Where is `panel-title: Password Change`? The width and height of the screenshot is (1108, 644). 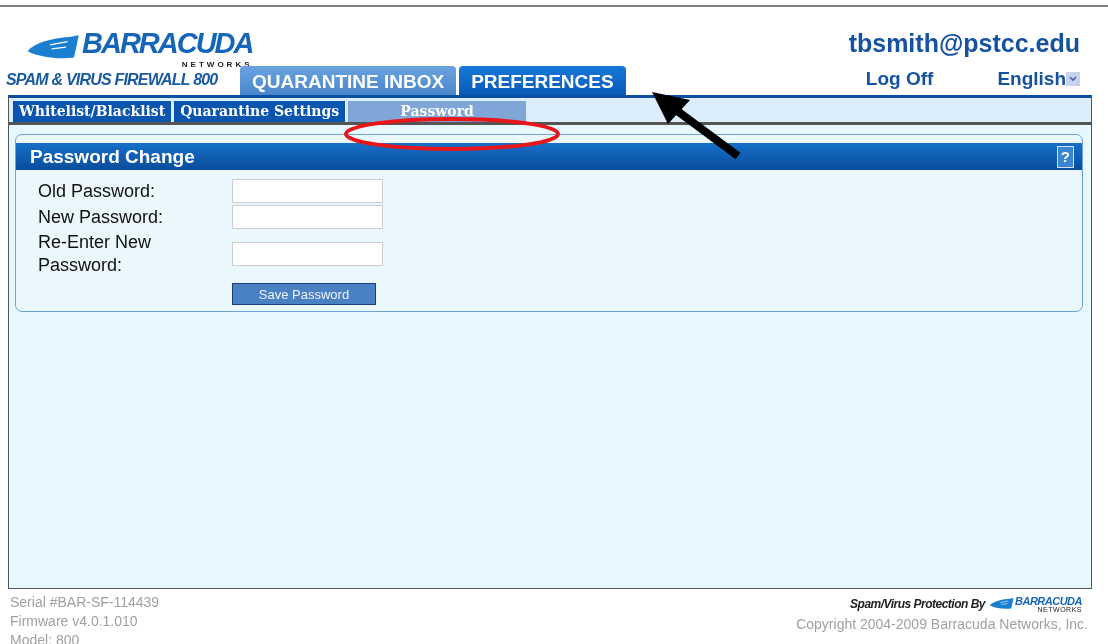 panel-title: Password Change is located at coordinates (112, 156).